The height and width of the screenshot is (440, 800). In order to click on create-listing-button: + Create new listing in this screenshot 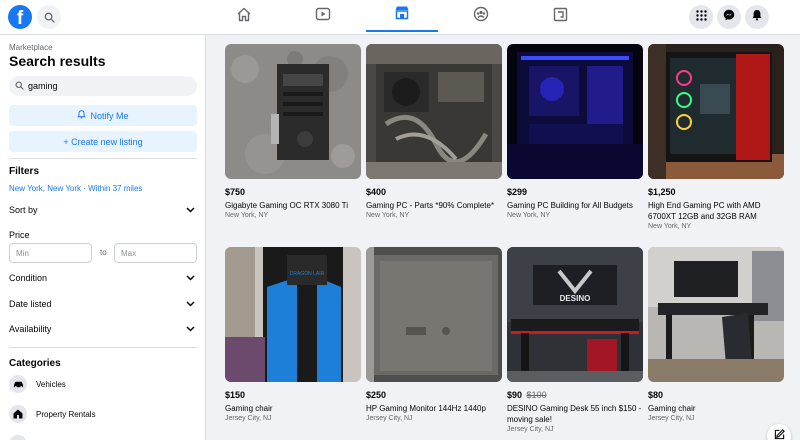, I will do `click(103, 141)`.